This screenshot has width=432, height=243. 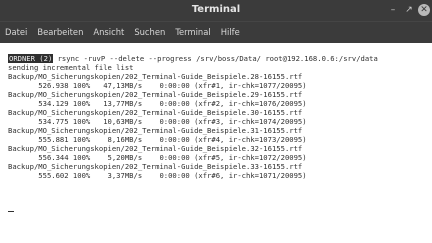 I want to click on menu-bearbeiten: Bearbeiten, so click(x=60, y=32).